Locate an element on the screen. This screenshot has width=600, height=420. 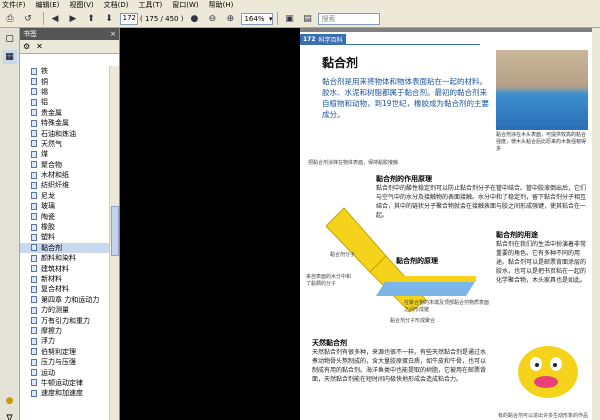
bookmark-item: 压力与压强 is located at coordinates (65, 362).